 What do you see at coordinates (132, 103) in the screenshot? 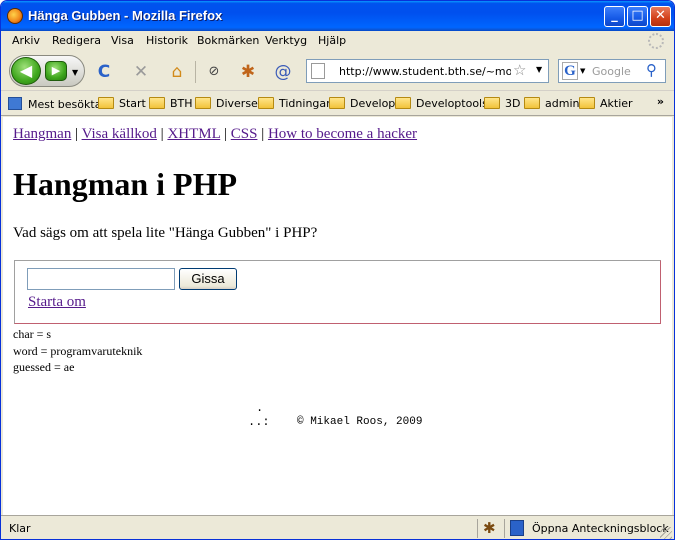
I see `bookmark-label: Start` at bounding box center [132, 103].